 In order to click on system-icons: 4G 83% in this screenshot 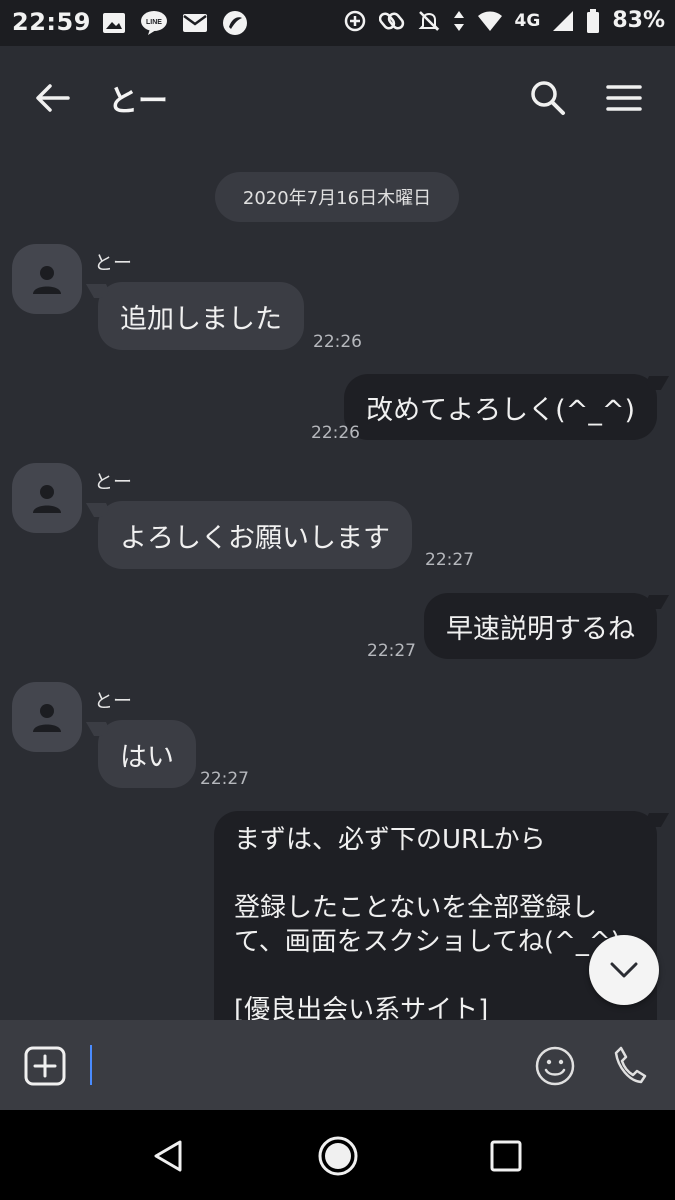, I will do `click(504, 20)`.